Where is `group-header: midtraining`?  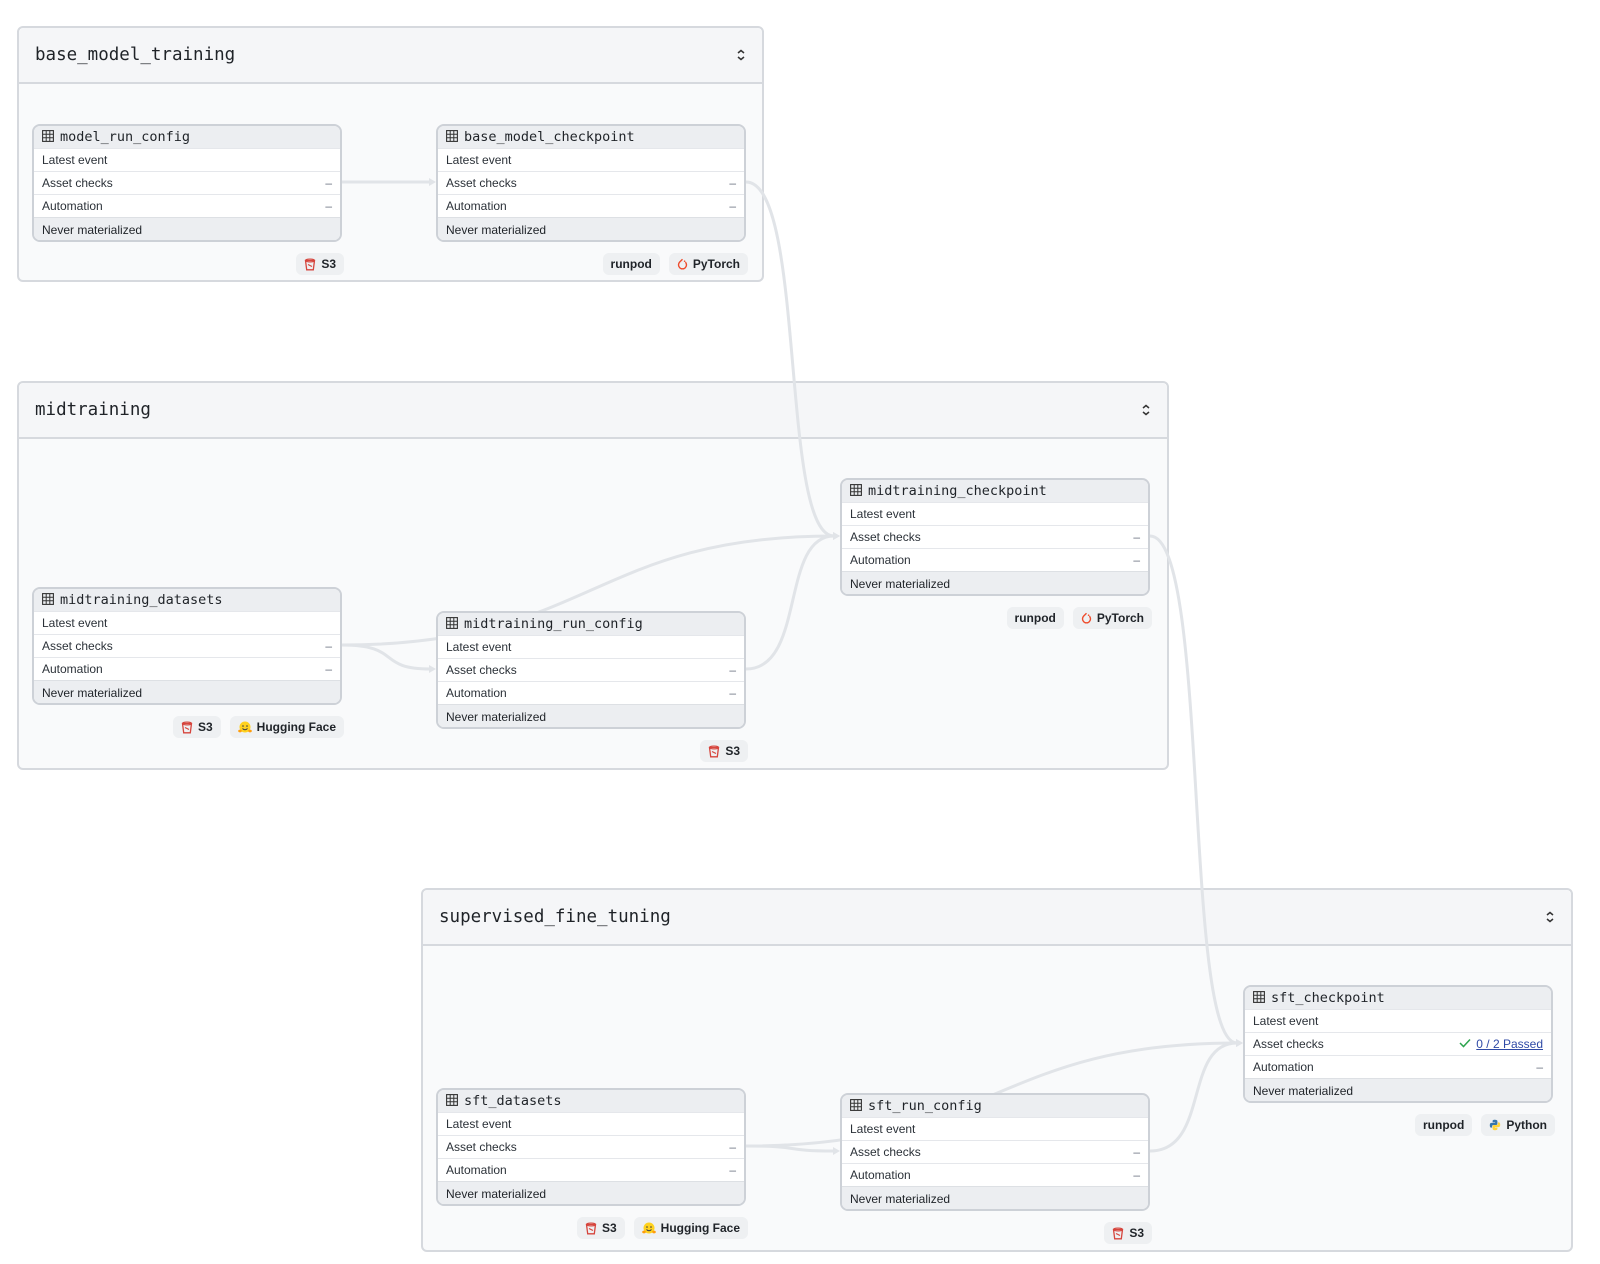 group-header: midtraining is located at coordinates (593, 411).